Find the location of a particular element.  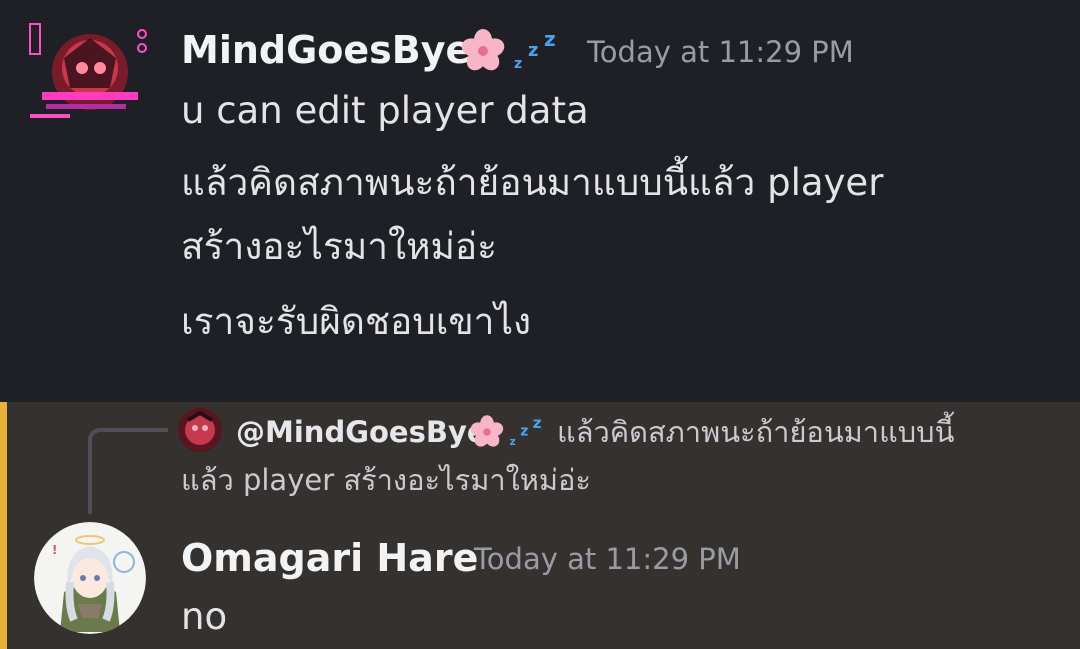

reply-preview-text: แล้วคิดสภาพนะถ้าย้อนมาแบบนี้ is located at coordinates (755, 432).